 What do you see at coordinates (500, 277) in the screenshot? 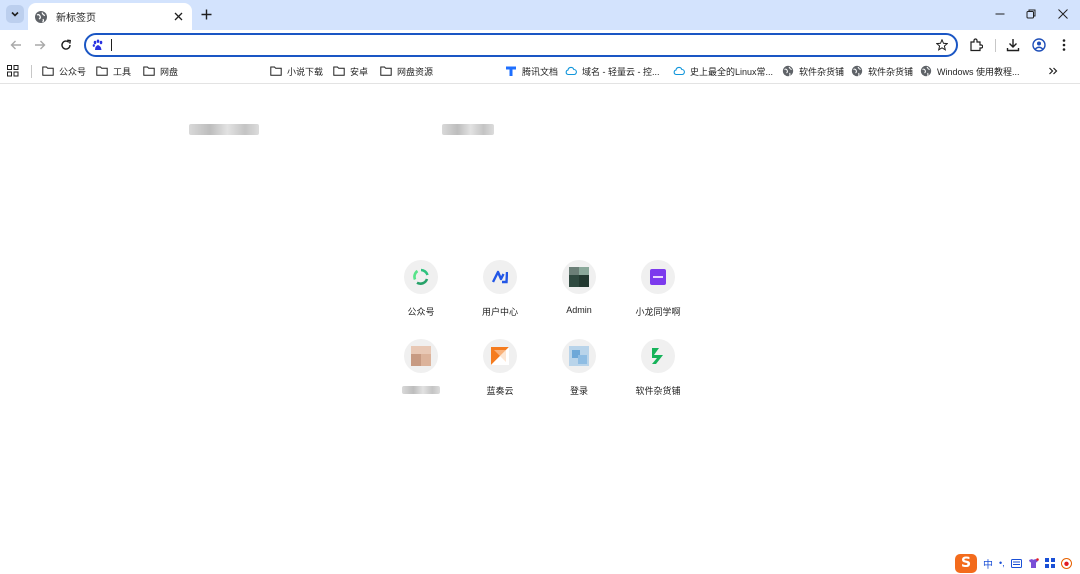
I see `blue-n-icon` at bounding box center [500, 277].